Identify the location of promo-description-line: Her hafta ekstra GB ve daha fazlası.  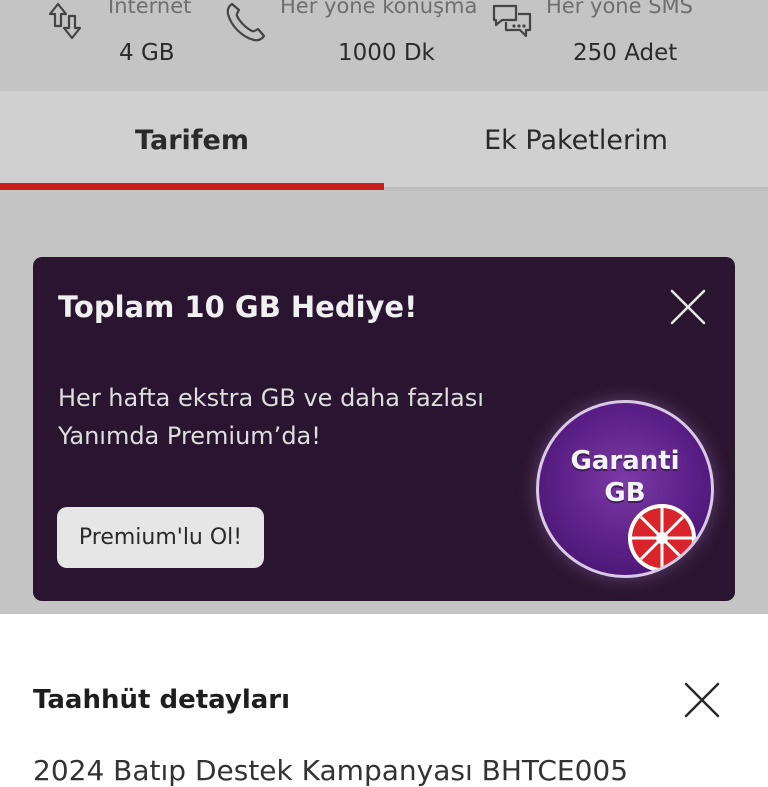
(271, 398).